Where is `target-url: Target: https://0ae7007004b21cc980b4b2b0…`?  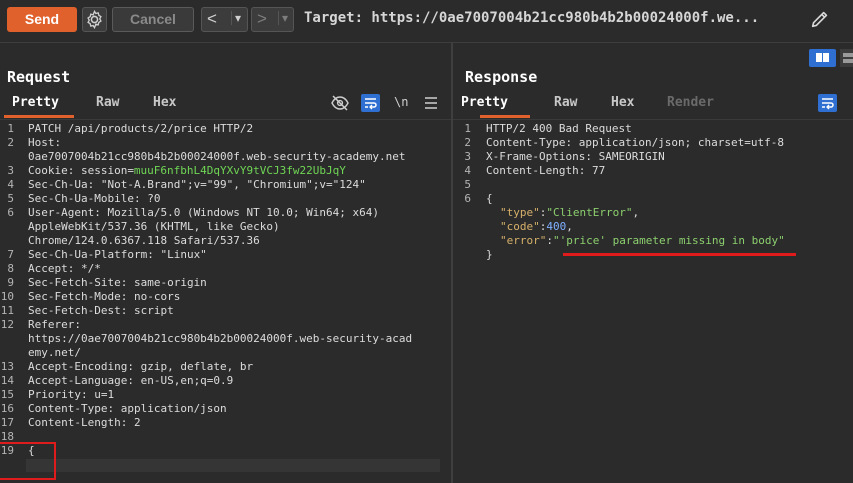 target-url: Target: https://0ae7007004b21cc980b4b2b0… is located at coordinates (531, 18).